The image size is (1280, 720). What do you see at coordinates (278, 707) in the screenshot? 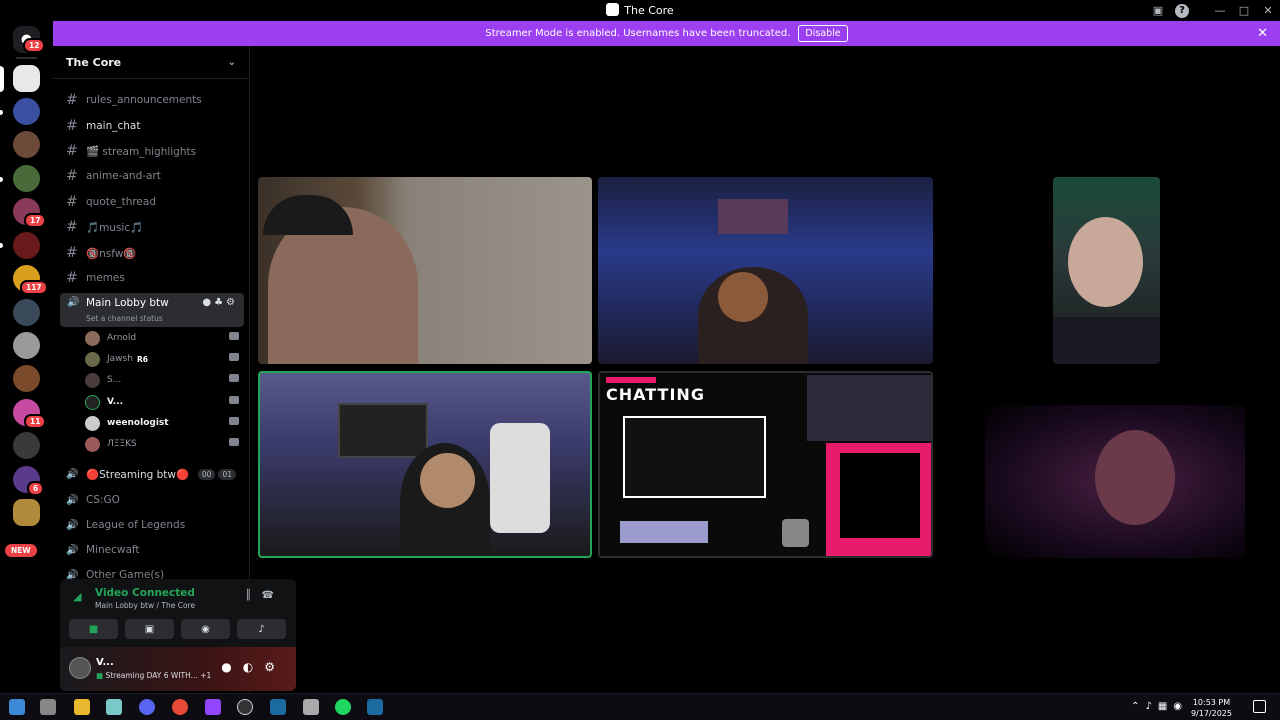
I see `steam-app` at bounding box center [278, 707].